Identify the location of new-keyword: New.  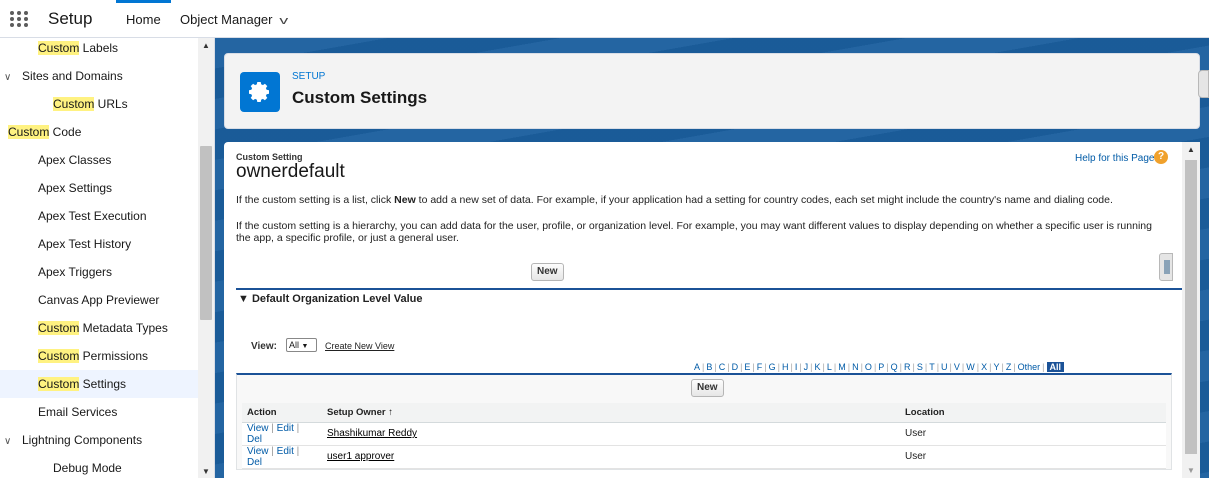
(405, 200).